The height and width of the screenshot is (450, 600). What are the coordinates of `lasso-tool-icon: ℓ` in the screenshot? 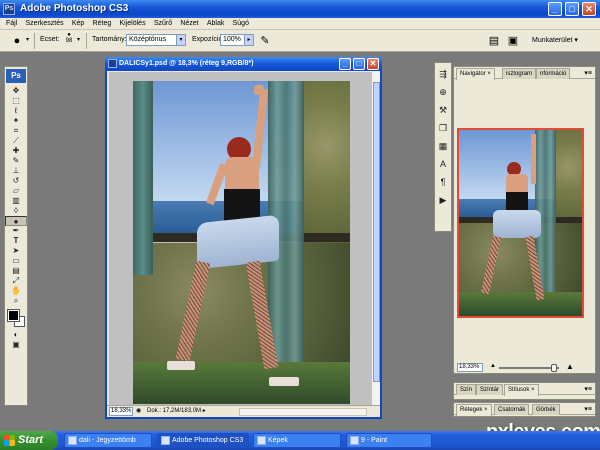 It's located at (16, 111).